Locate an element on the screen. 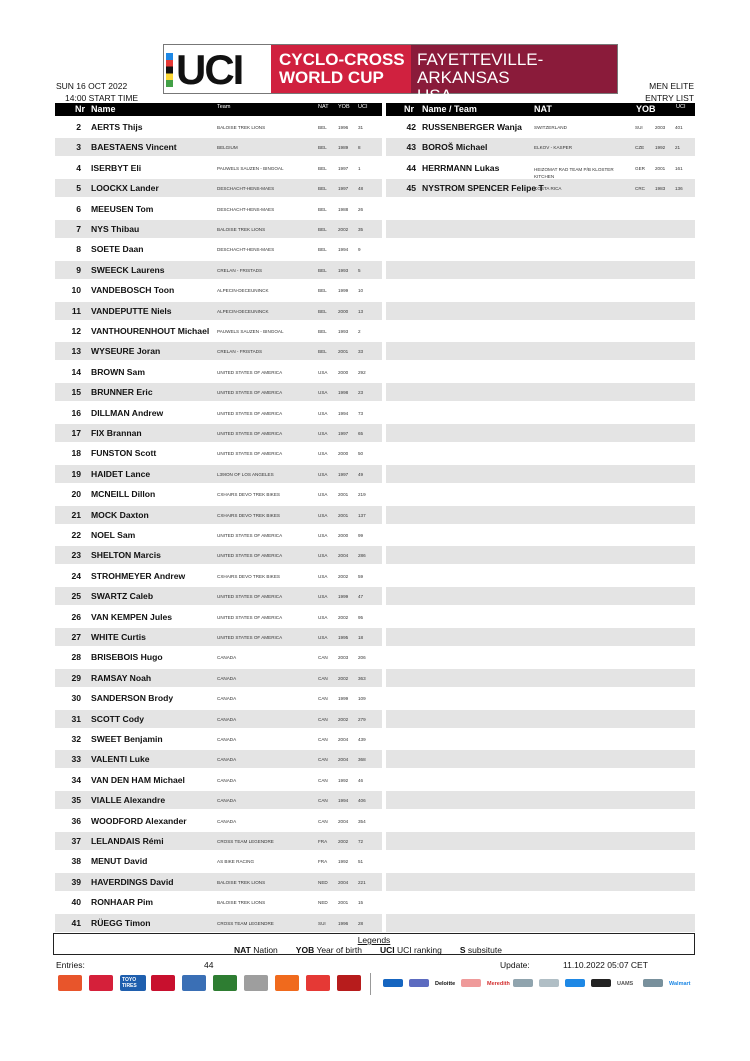 This screenshot has height=1061, width=750. rider-name: SHELTON Marcis is located at coordinates (126, 555).